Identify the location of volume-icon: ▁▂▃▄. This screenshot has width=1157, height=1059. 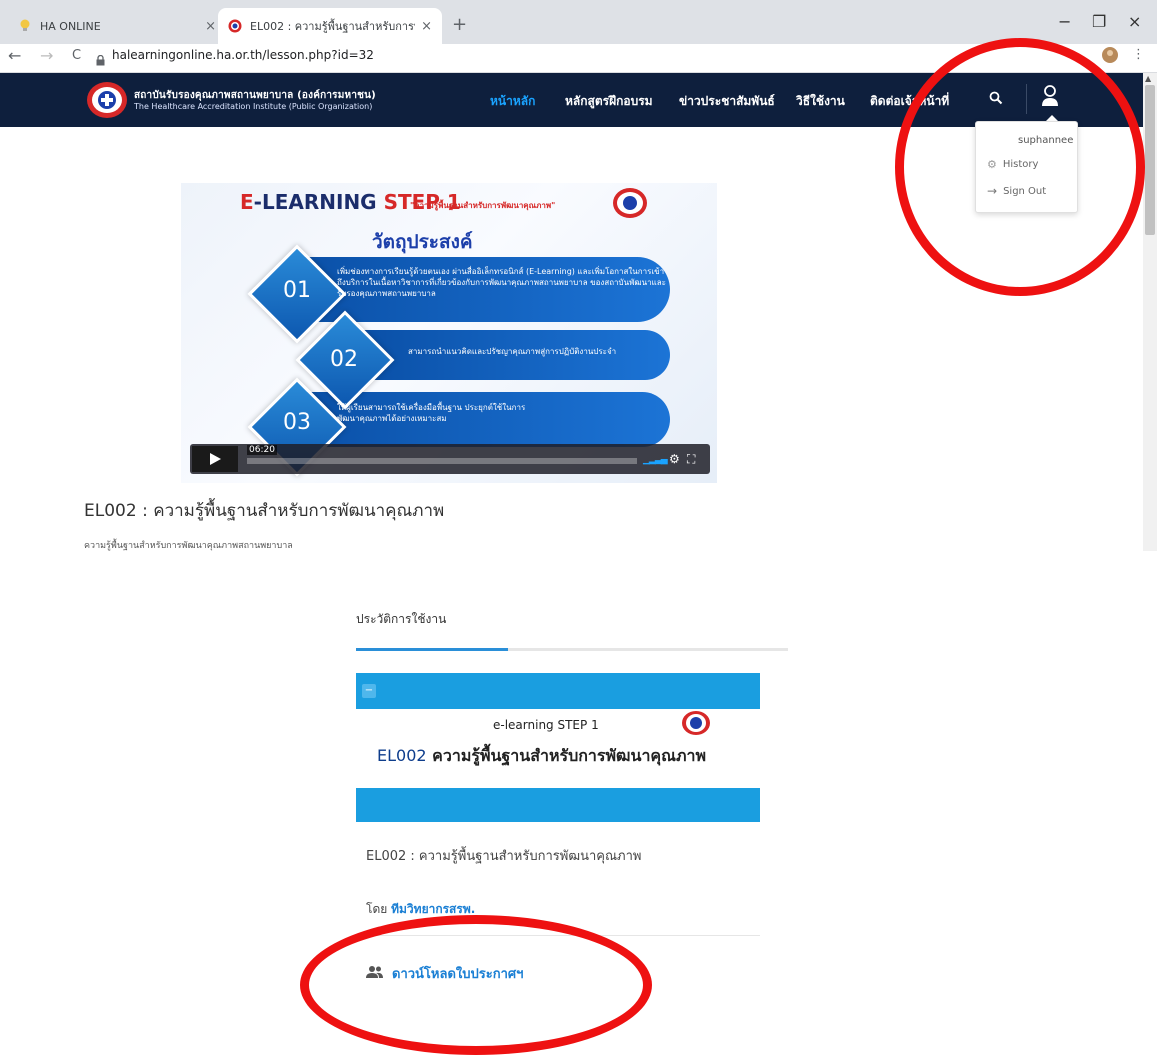
(655, 460).